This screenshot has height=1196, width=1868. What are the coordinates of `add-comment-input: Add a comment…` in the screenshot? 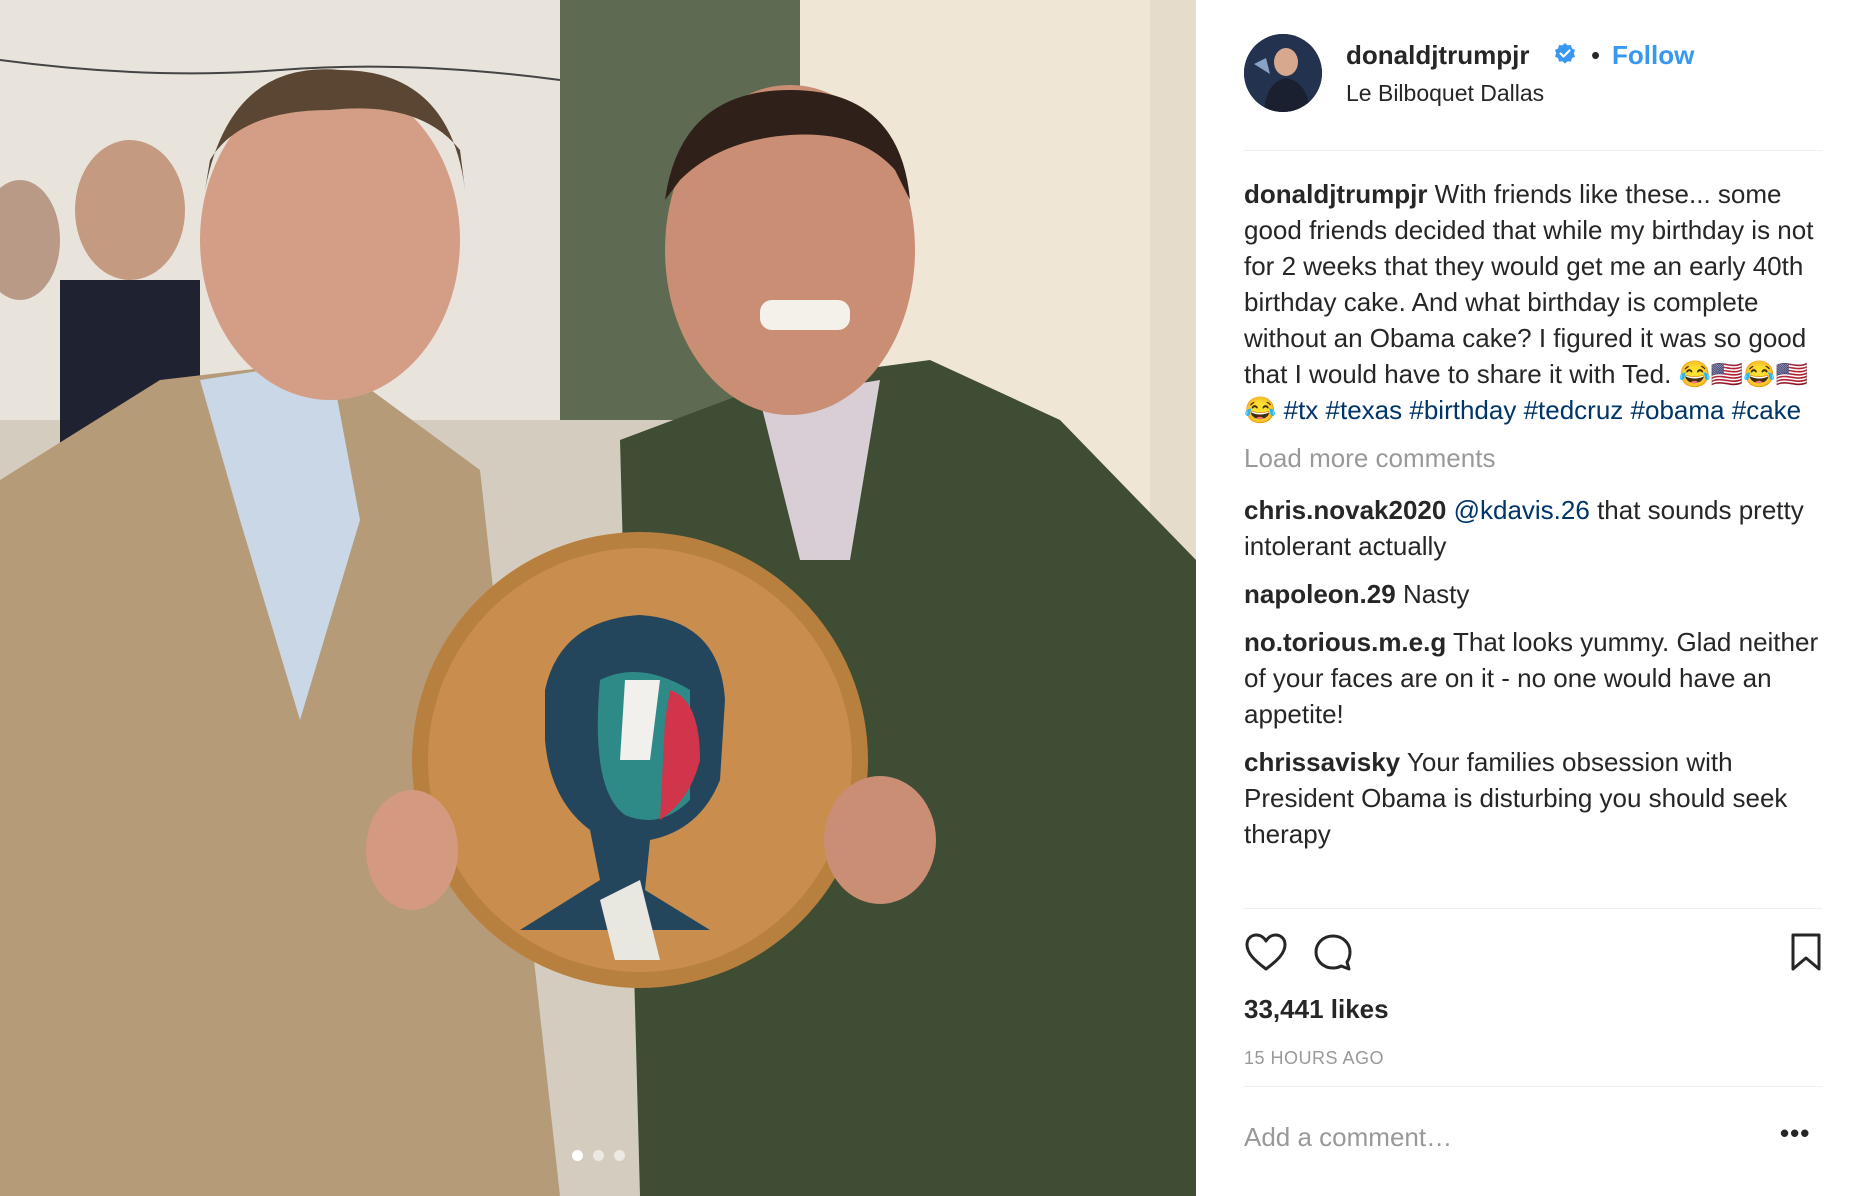 It's located at (1348, 1137).